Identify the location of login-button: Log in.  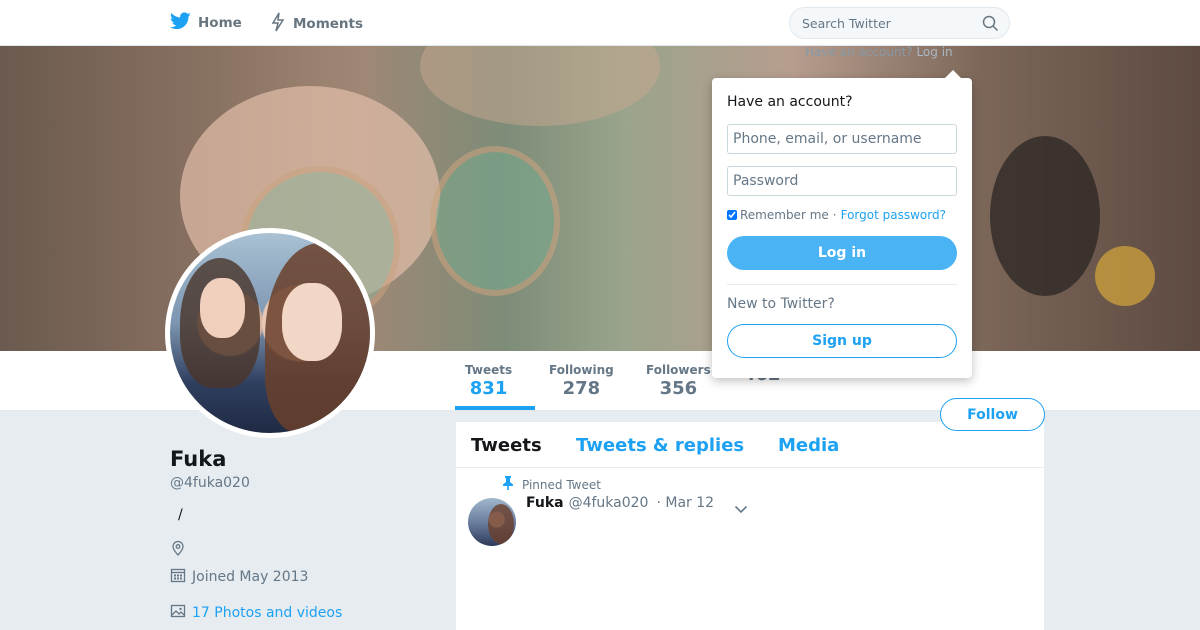
(842, 253).